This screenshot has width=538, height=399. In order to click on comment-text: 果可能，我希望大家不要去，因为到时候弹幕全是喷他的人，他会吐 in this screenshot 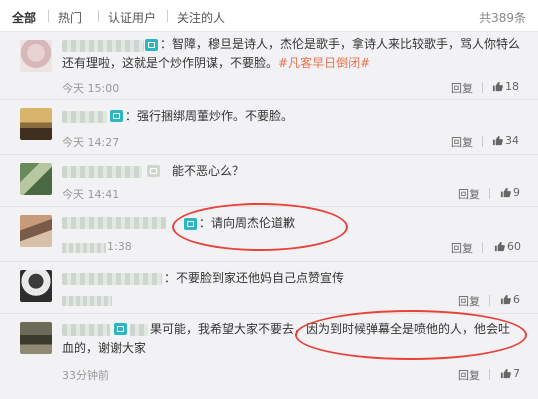, I will do `click(330, 329)`.